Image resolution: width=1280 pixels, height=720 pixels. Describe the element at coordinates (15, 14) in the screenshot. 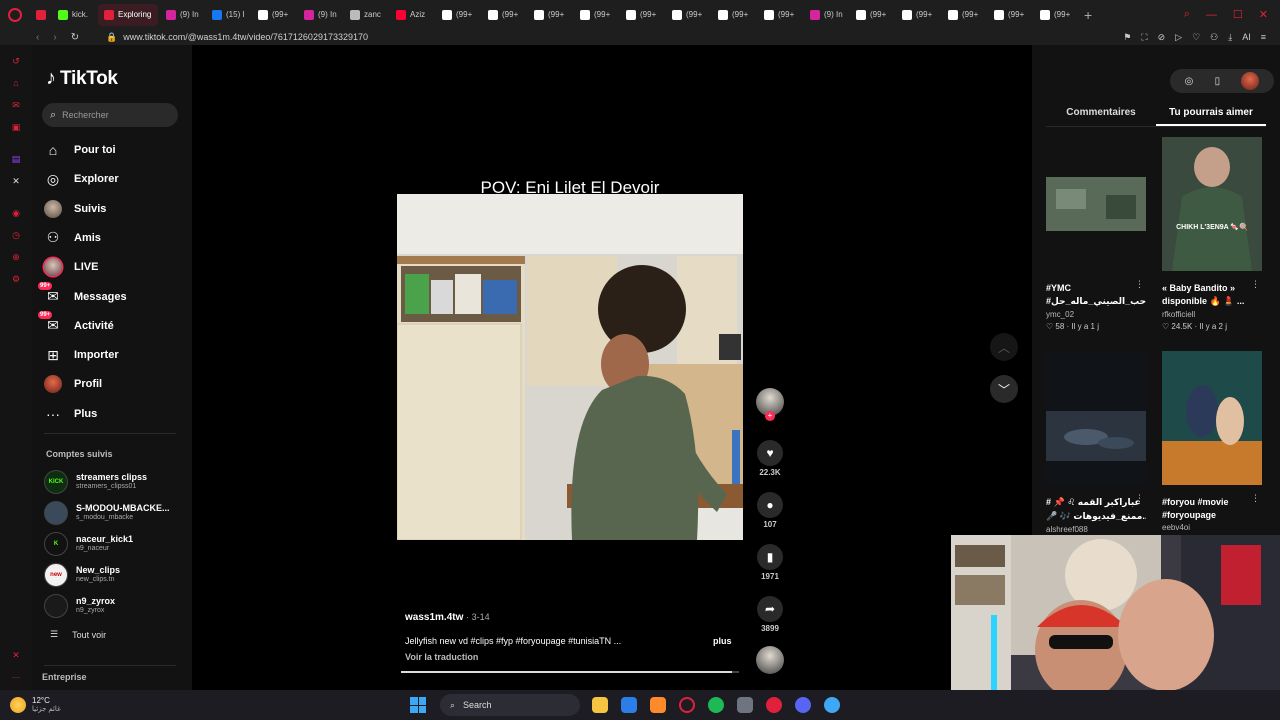

I see `opera-logo-icon` at that location.